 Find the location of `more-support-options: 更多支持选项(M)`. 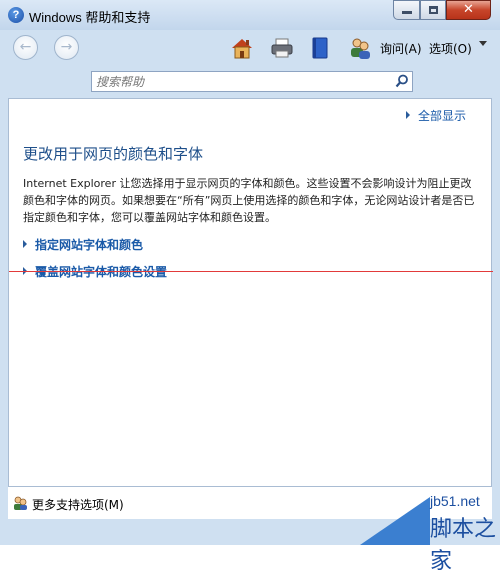

more-support-options: 更多支持选项(M) is located at coordinates (78, 504).